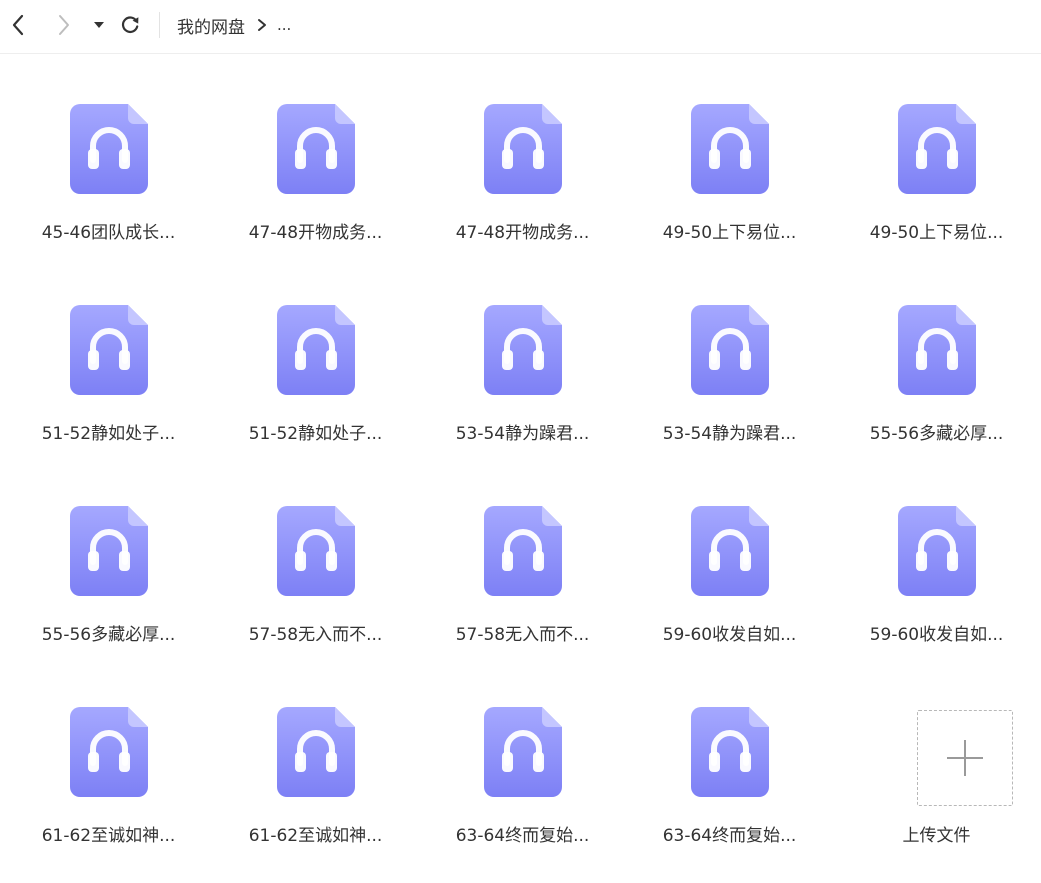 The width and height of the screenshot is (1041, 883). I want to click on caret-down-icon, so click(99, 25).